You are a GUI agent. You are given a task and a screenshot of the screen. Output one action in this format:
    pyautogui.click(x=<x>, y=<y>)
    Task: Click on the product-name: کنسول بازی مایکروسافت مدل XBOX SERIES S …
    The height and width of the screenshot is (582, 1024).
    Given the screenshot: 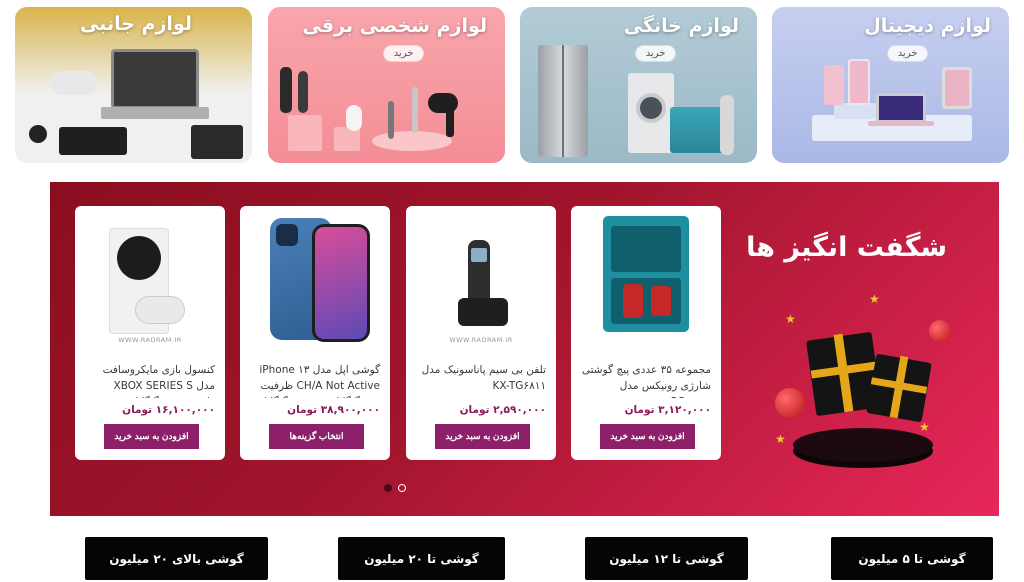 What is the action you would take?
    pyautogui.click(x=149, y=380)
    